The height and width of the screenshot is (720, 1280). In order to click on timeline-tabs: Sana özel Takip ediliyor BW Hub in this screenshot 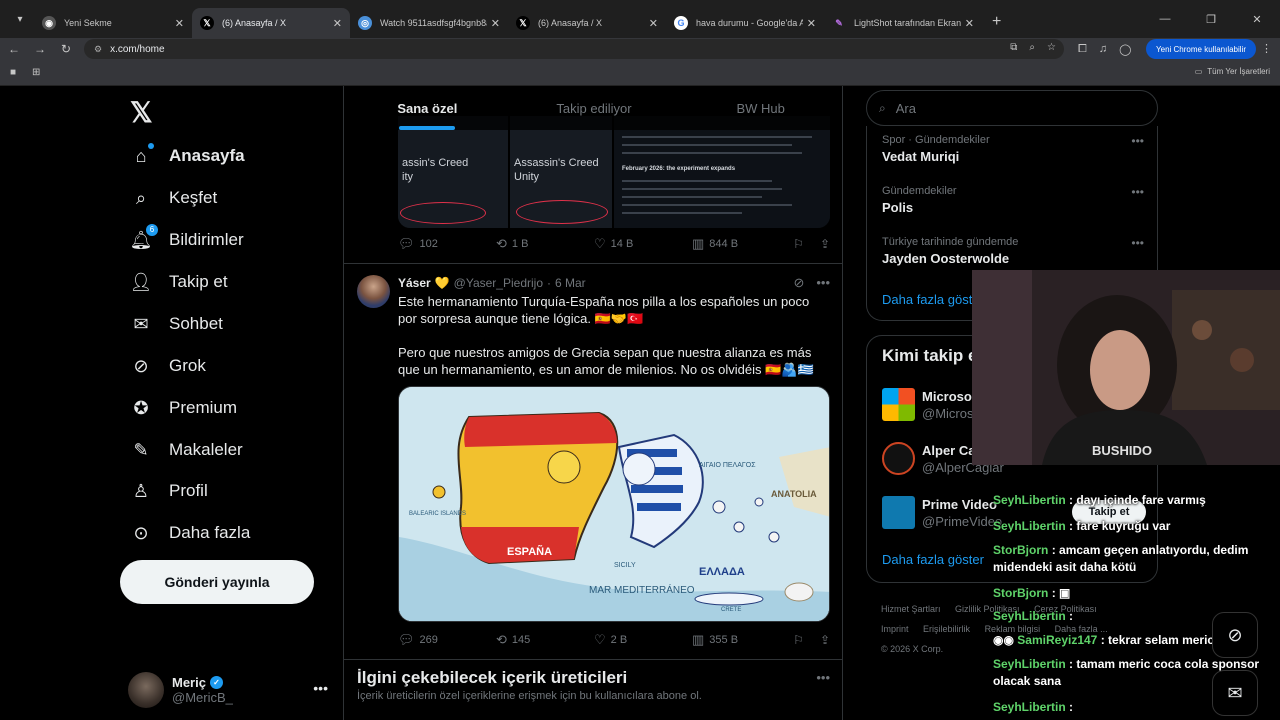, I will do `click(593, 108)`.